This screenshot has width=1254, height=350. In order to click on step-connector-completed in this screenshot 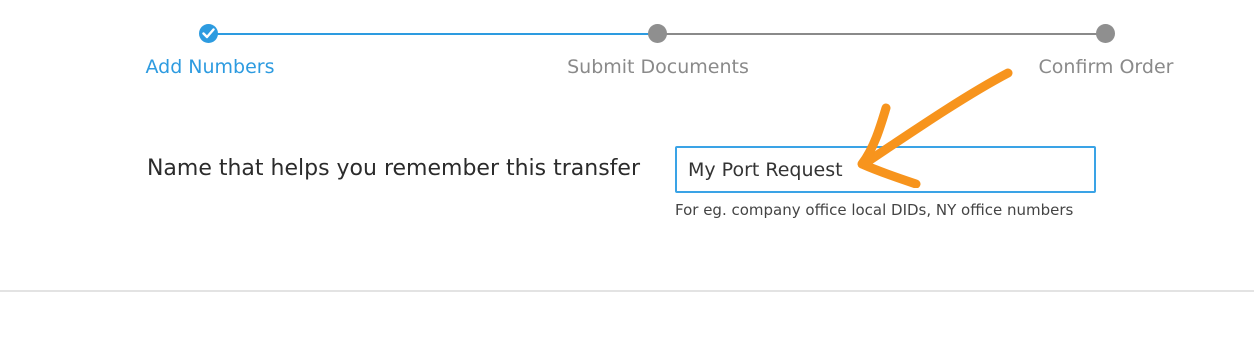, I will do `click(433, 34)`.